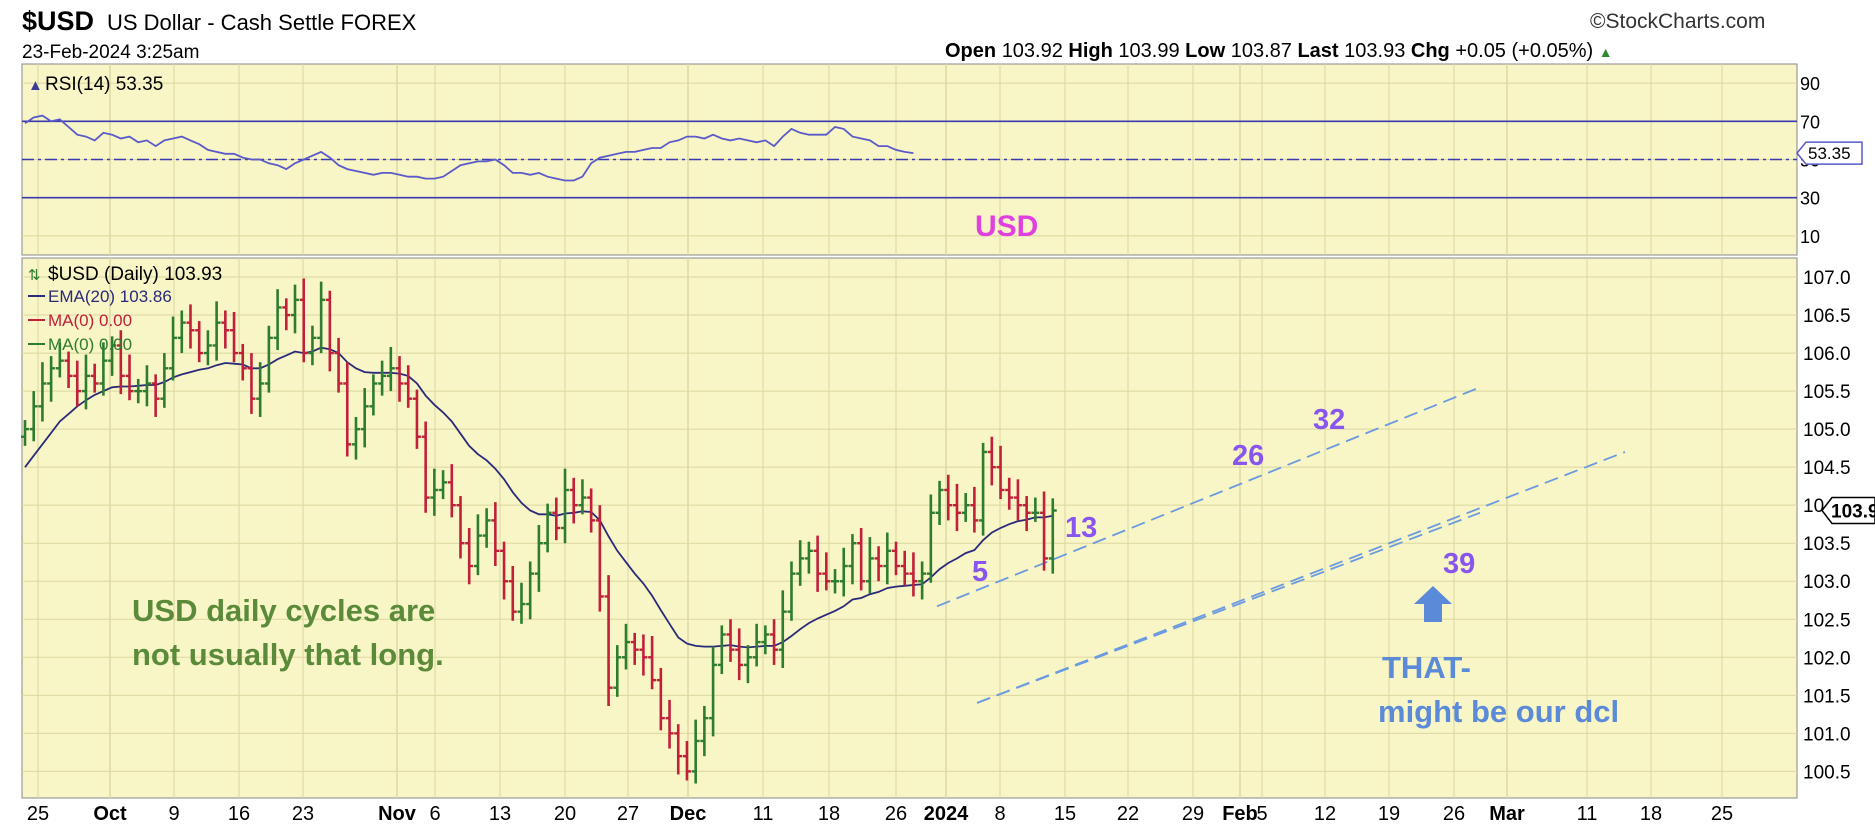 This screenshot has width=1875, height=834. I want to click on x-tick-label: 6, so click(434, 814).